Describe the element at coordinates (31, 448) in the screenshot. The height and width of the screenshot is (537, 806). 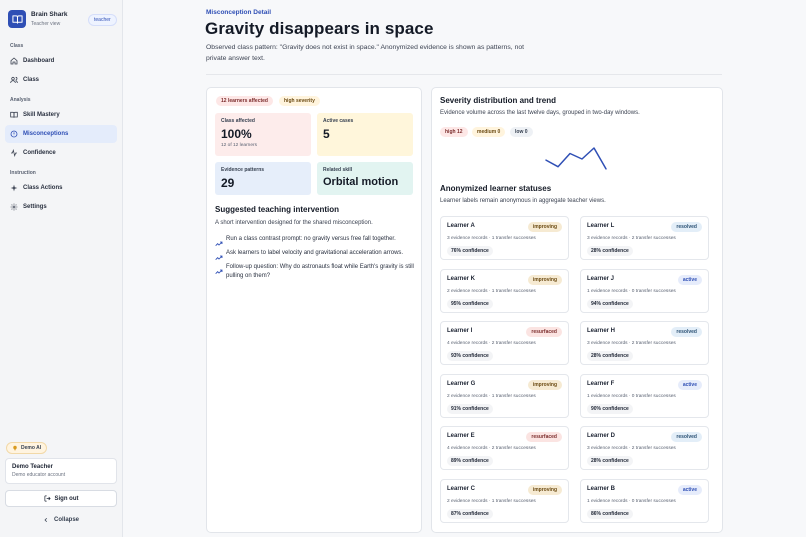
I see `demo-ai-label: Demo AI` at that location.